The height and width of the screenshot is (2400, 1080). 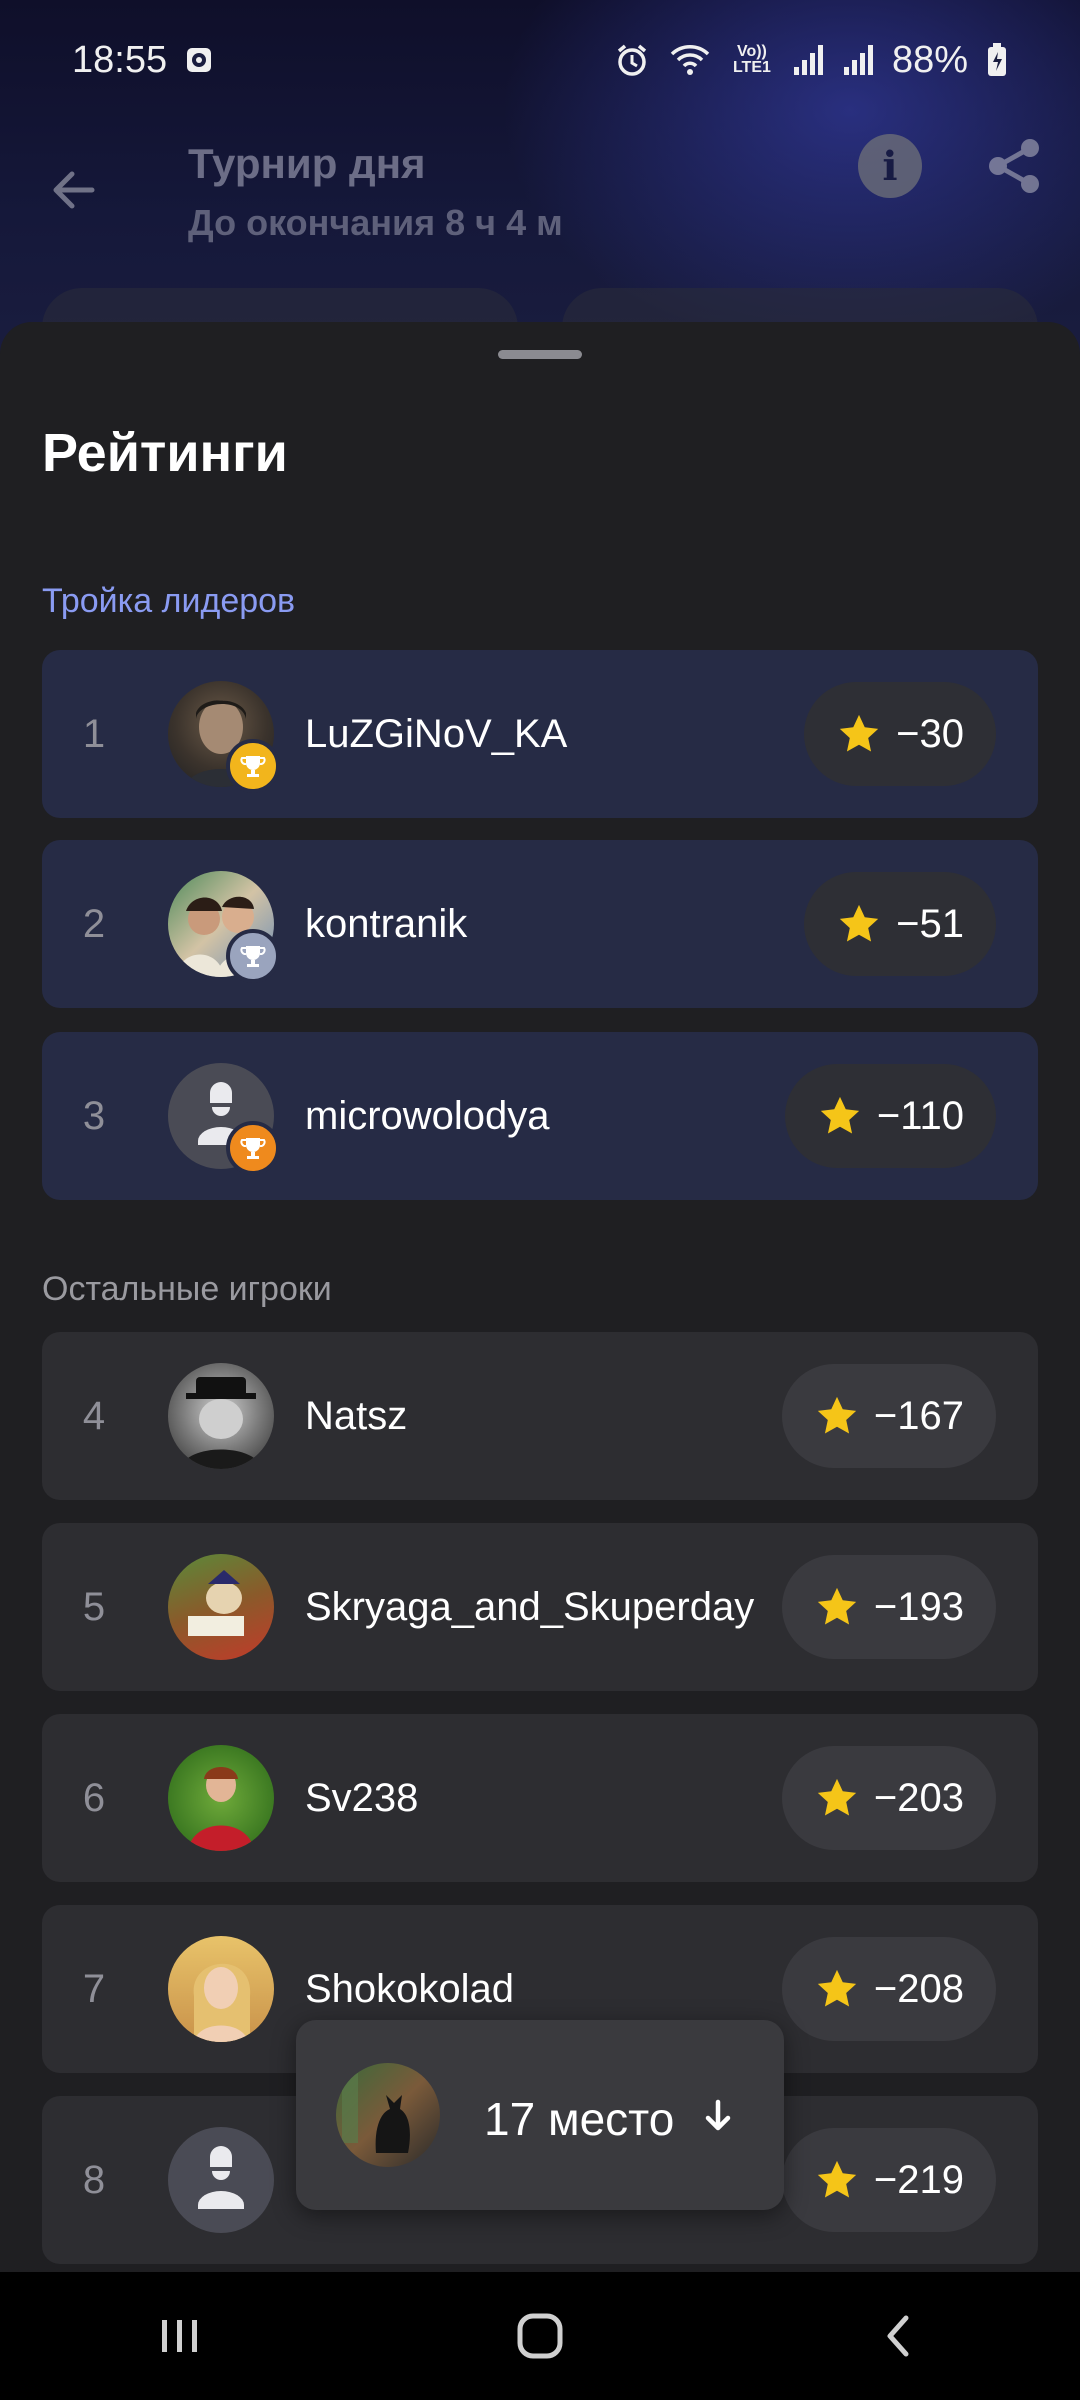 I want to click on battery-percent: 88%, so click(x=929, y=59).